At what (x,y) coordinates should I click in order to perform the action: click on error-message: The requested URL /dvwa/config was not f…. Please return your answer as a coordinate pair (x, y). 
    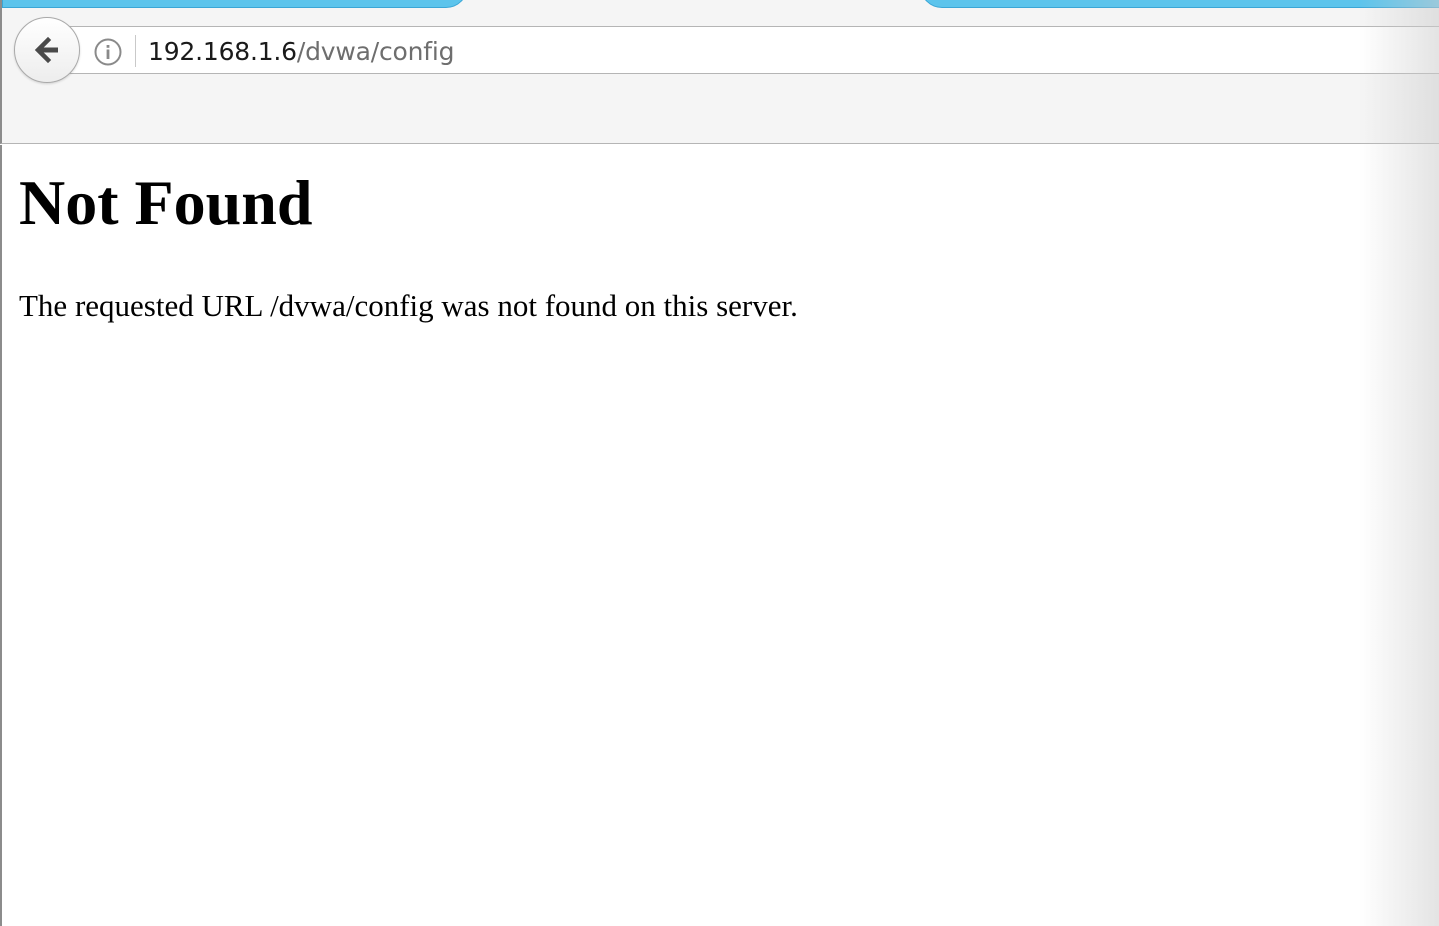
    Looking at the image, I should click on (408, 305).